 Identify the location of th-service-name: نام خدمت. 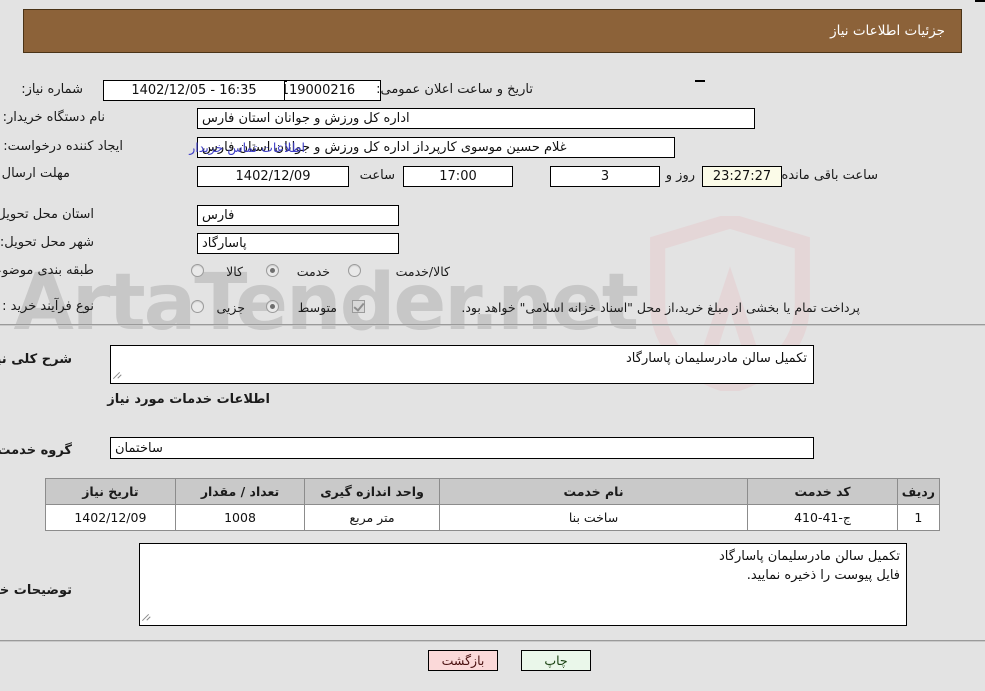
(593, 491).